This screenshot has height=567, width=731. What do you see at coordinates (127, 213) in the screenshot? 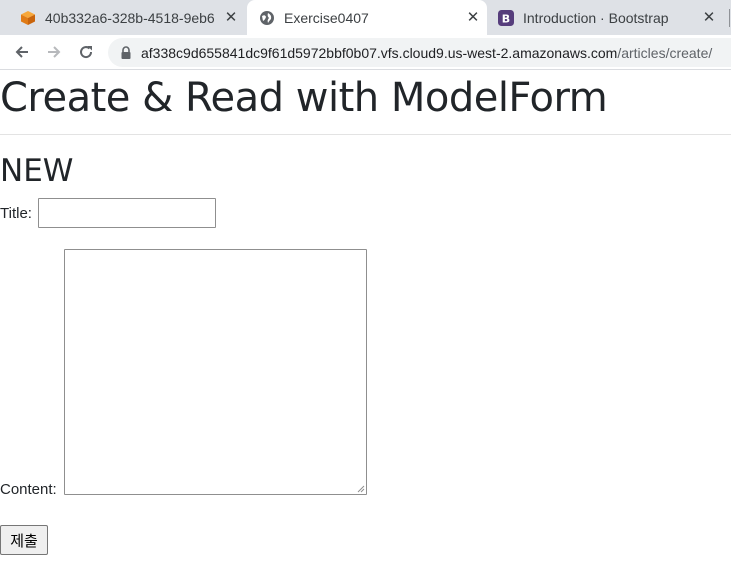
I see `title-input` at bounding box center [127, 213].